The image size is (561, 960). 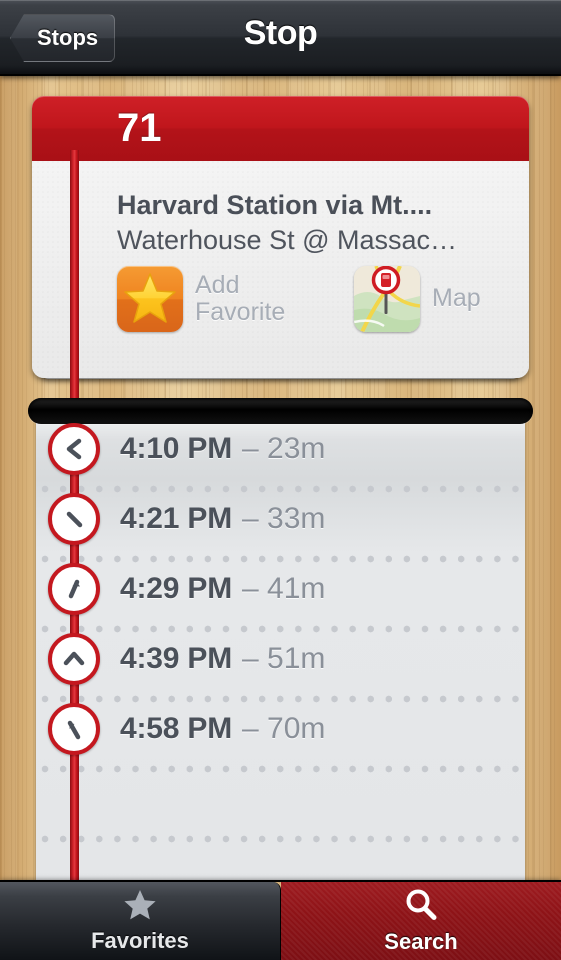 I want to click on route-number: 71, so click(x=139, y=128).